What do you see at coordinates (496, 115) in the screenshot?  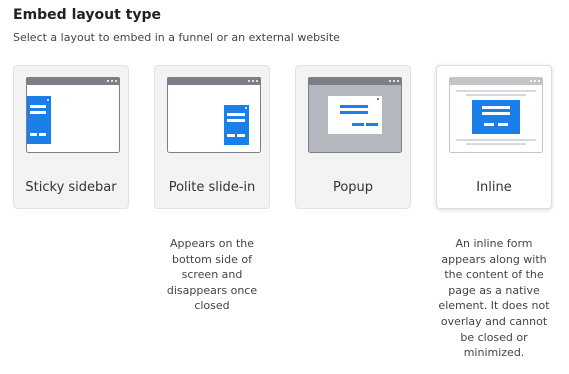 I see `inline-preview-icon` at bounding box center [496, 115].